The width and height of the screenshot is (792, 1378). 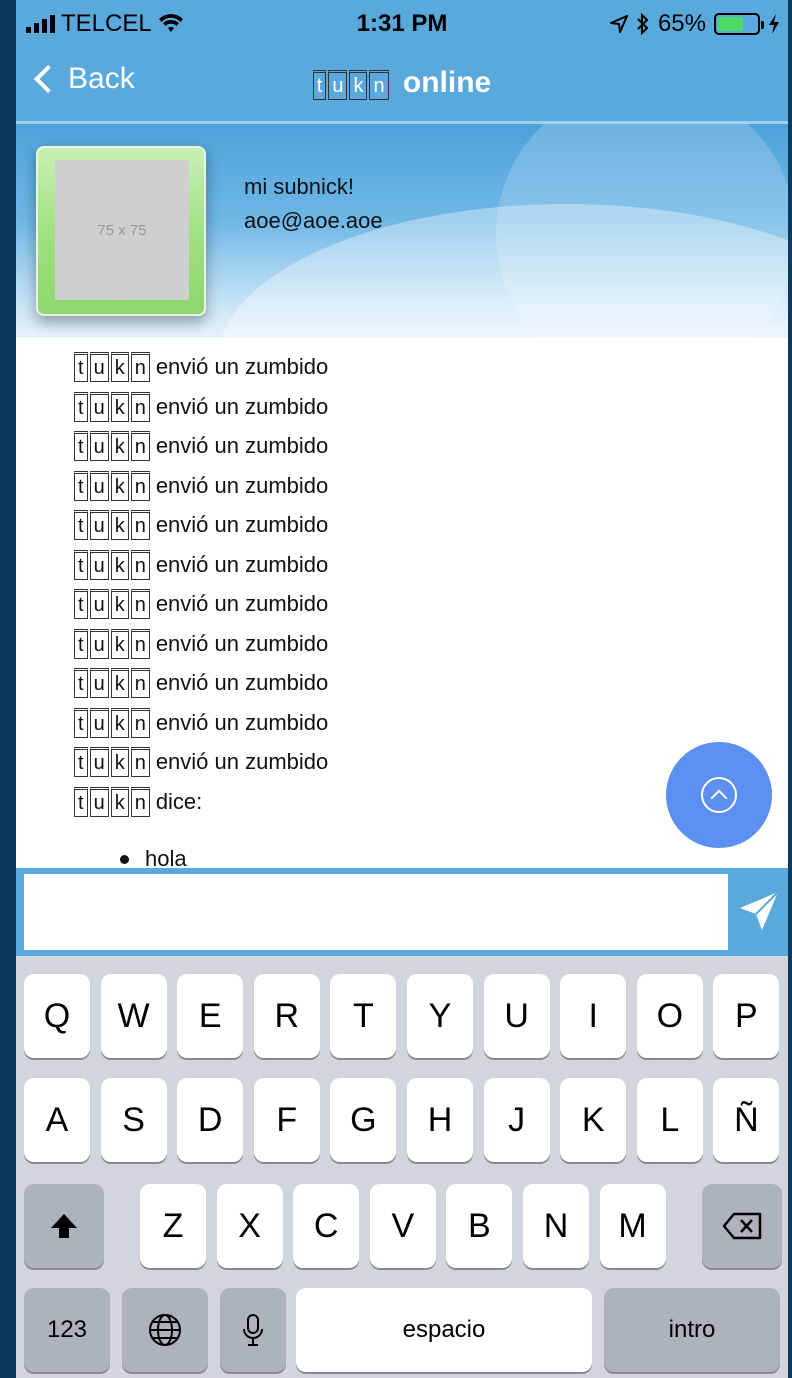 What do you see at coordinates (8, 689) in the screenshot?
I see `device-frame-left` at bounding box center [8, 689].